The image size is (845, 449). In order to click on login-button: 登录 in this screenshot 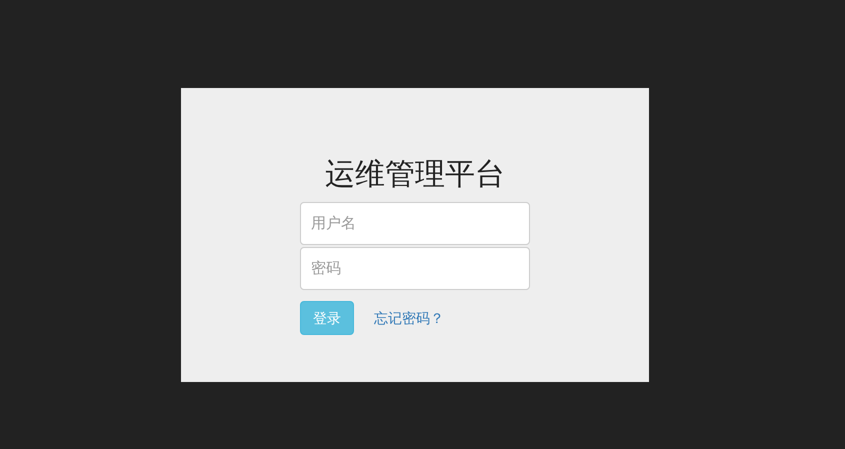, I will do `click(327, 318)`.